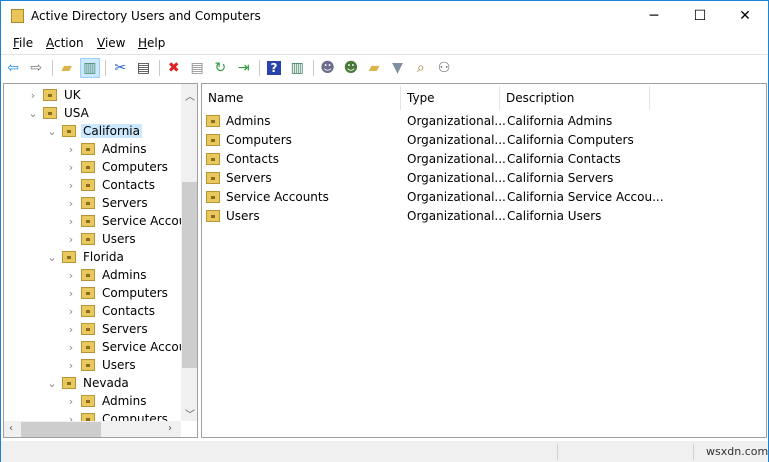 This screenshot has height=462, width=769. What do you see at coordinates (190, 413) in the screenshot?
I see `scroll-down-icon: ﹀` at bounding box center [190, 413].